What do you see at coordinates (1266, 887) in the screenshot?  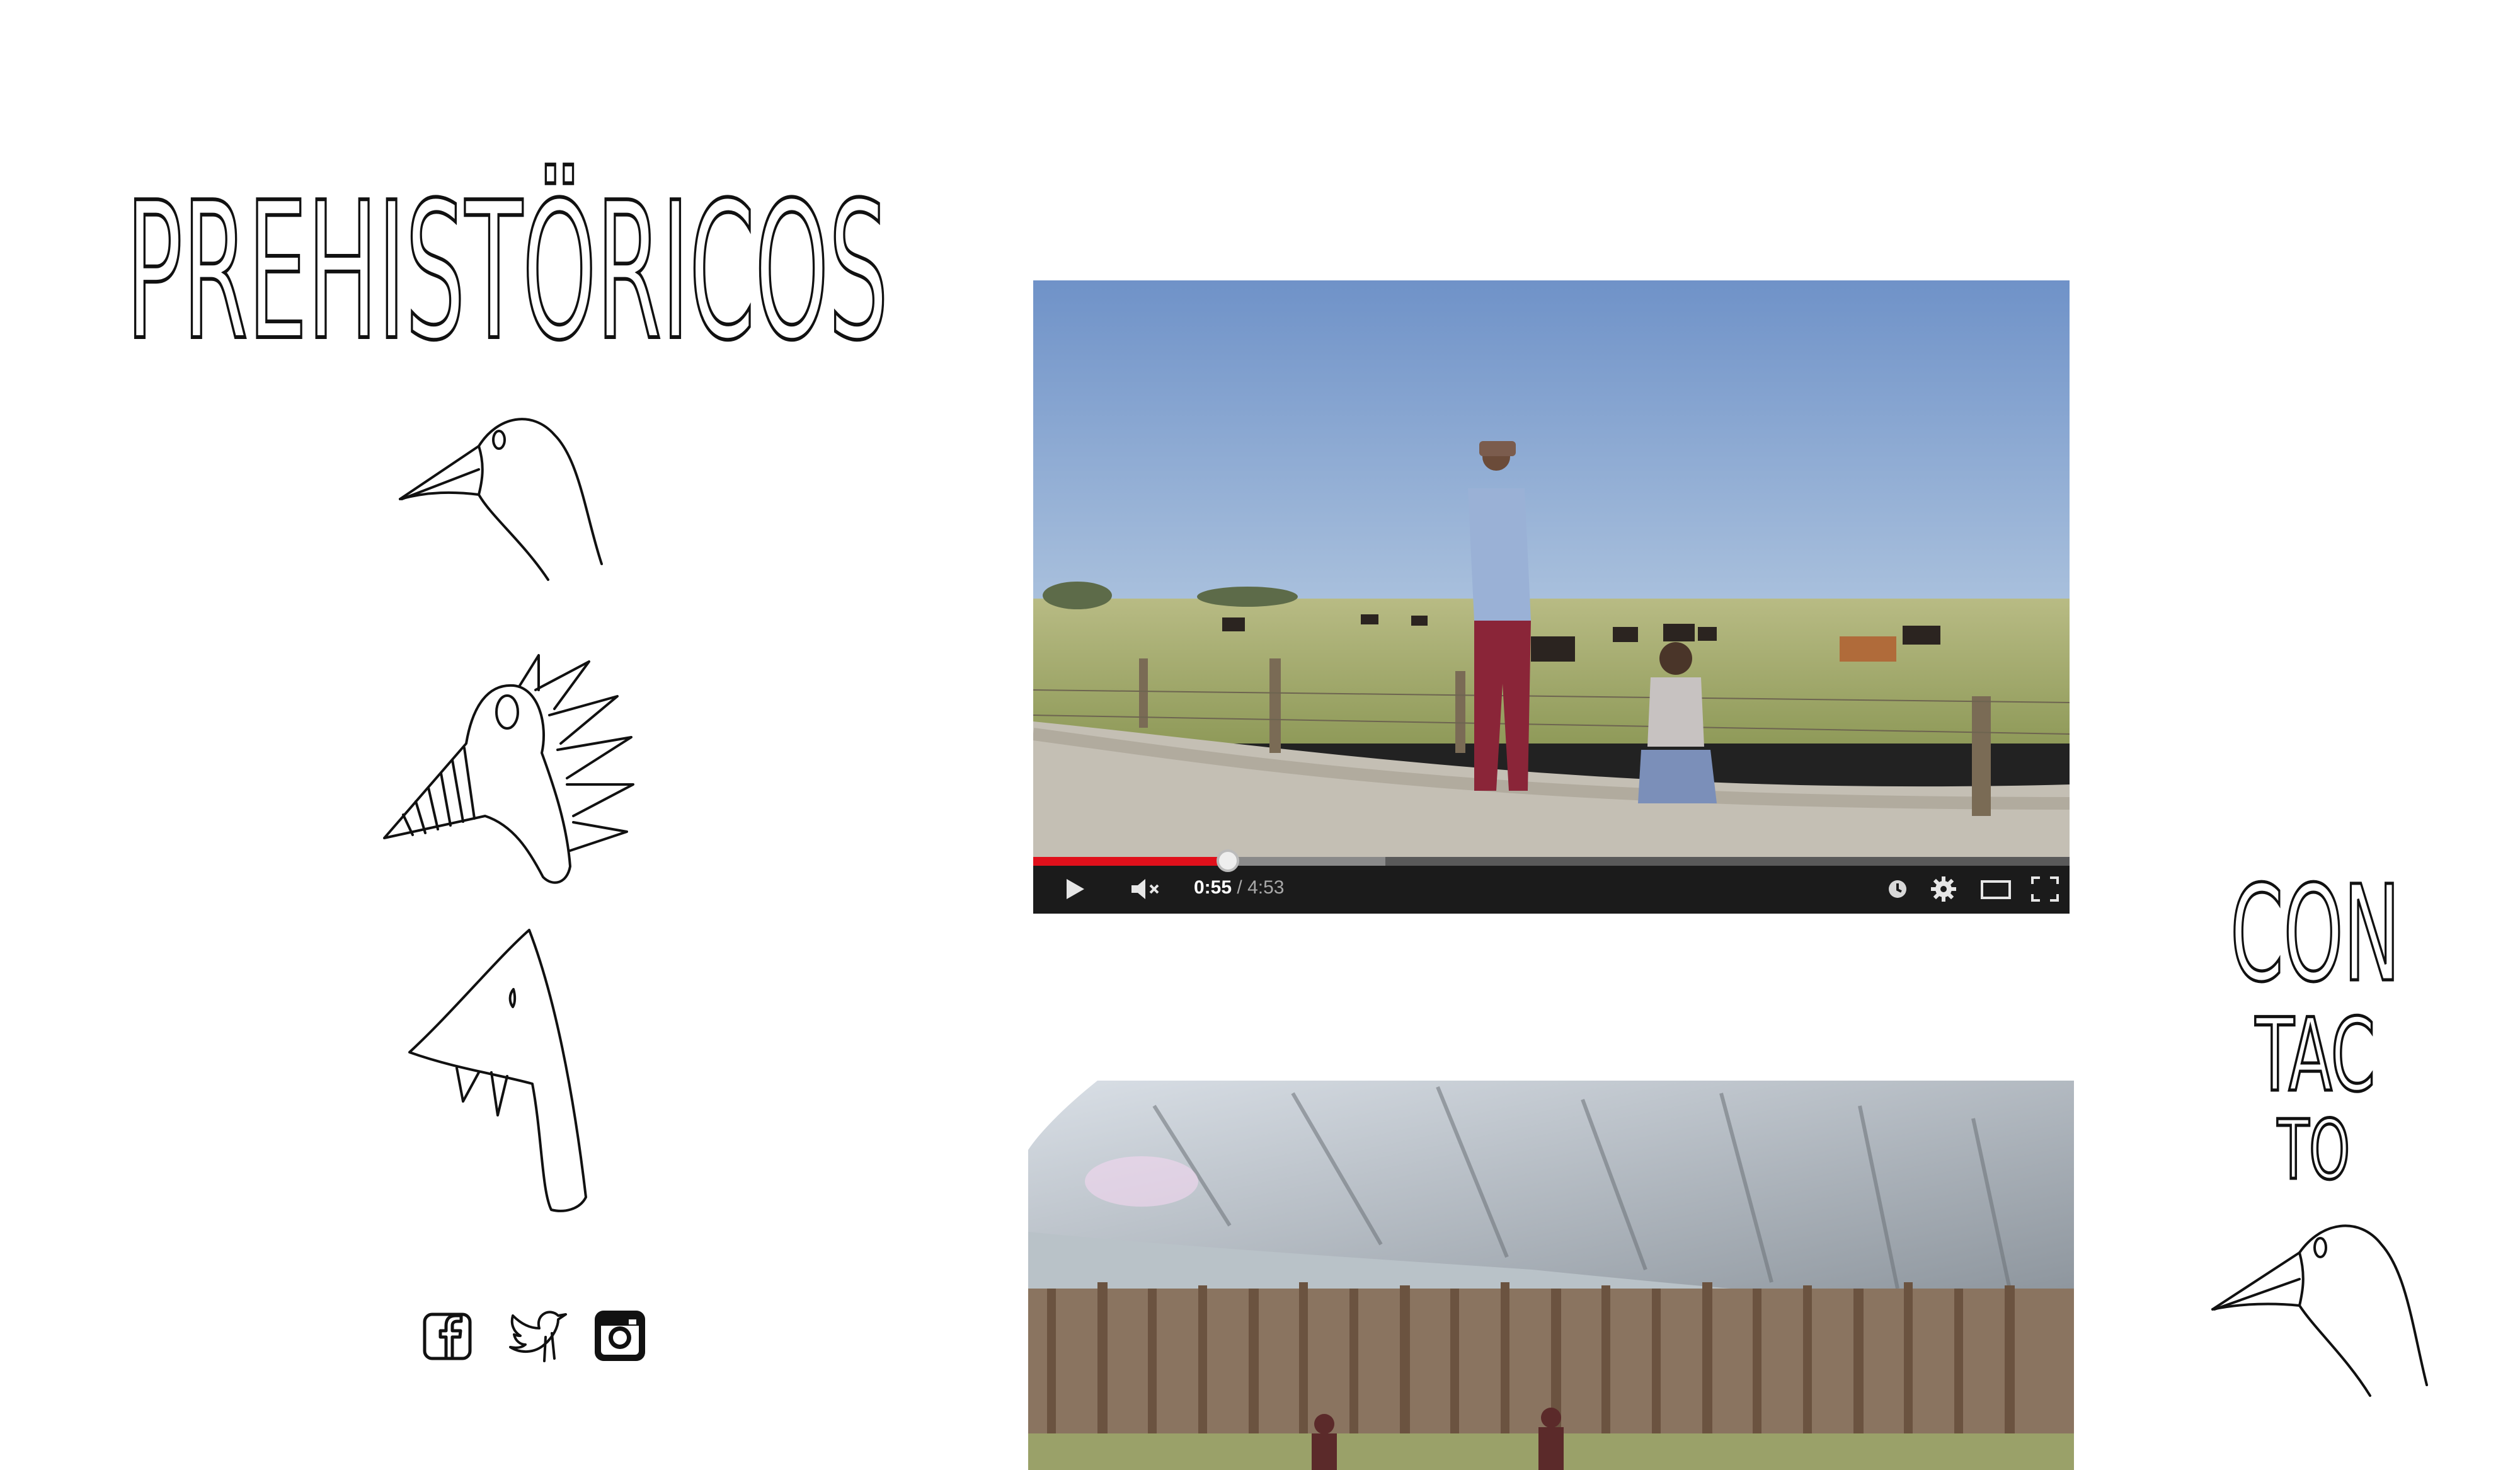 I see `duration: 4:53` at bounding box center [1266, 887].